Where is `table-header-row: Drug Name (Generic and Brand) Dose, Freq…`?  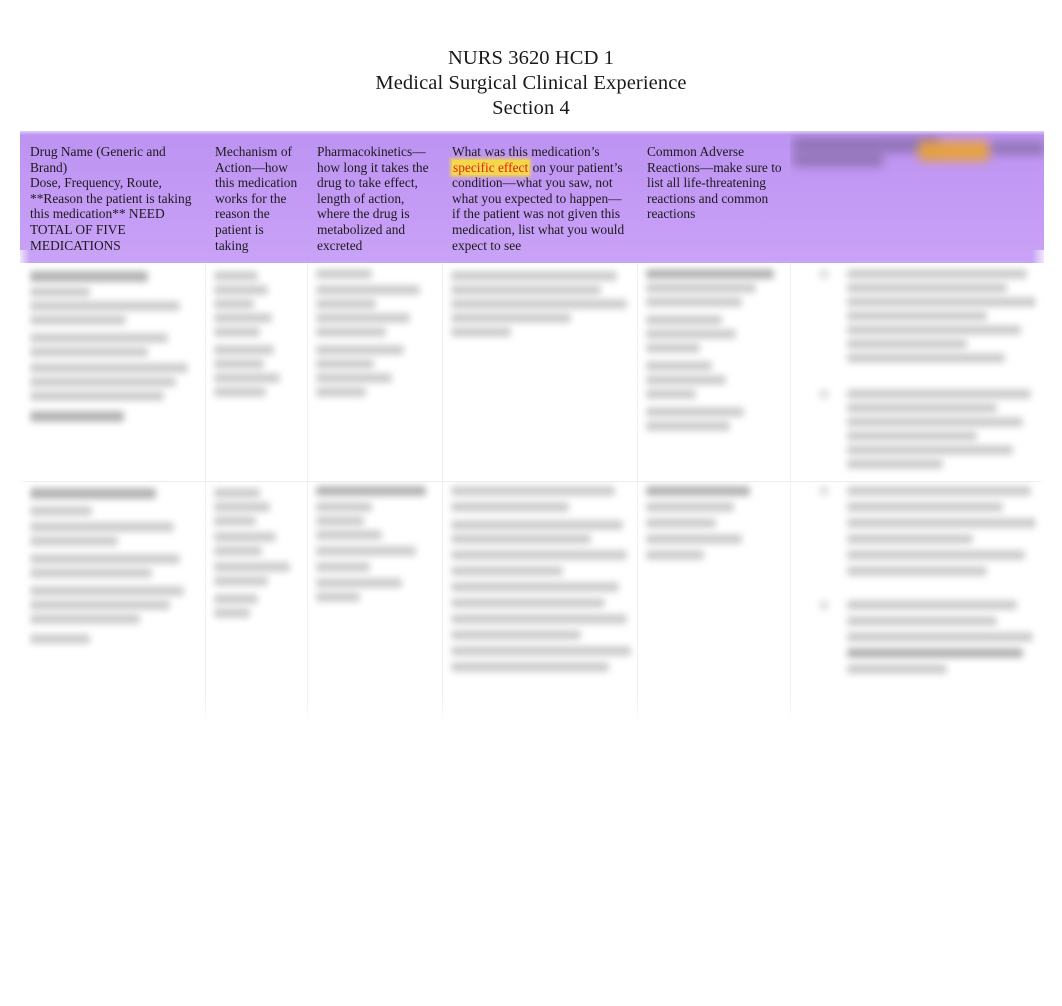 table-header-row: Drug Name (Generic and Brand) Dose, Freq… is located at coordinates (532, 197).